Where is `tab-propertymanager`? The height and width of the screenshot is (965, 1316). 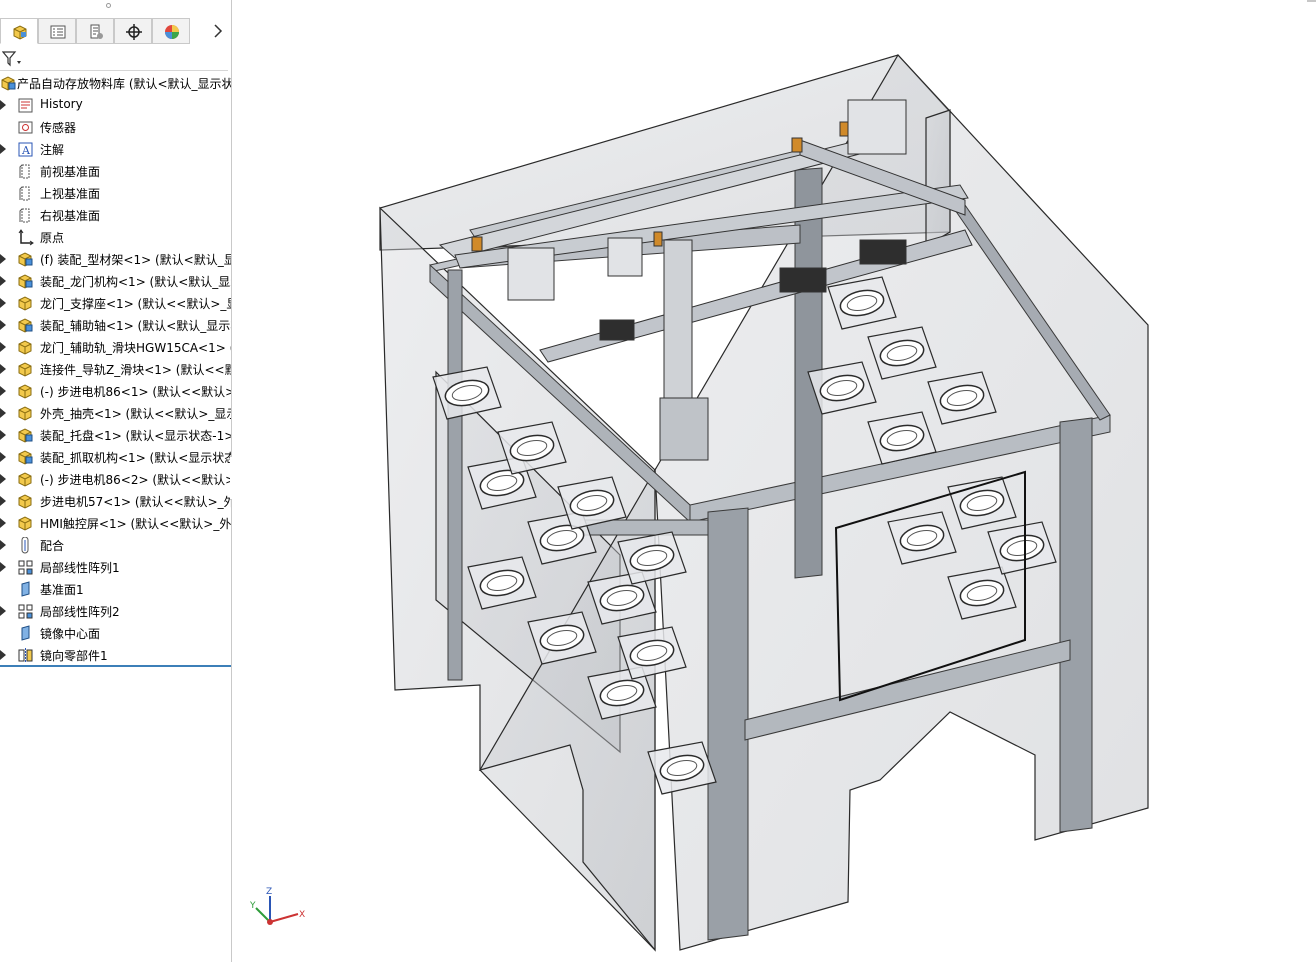 tab-propertymanager is located at coordinates (57, 31).